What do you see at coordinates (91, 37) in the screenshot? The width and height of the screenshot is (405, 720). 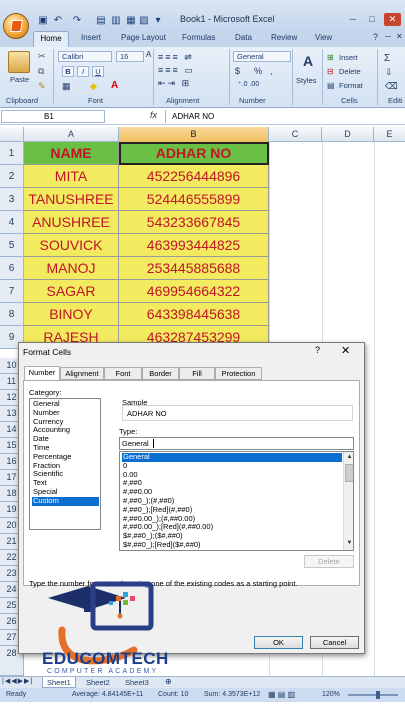 I see `tab-insert: Insert` at bounding box center [91, 37].